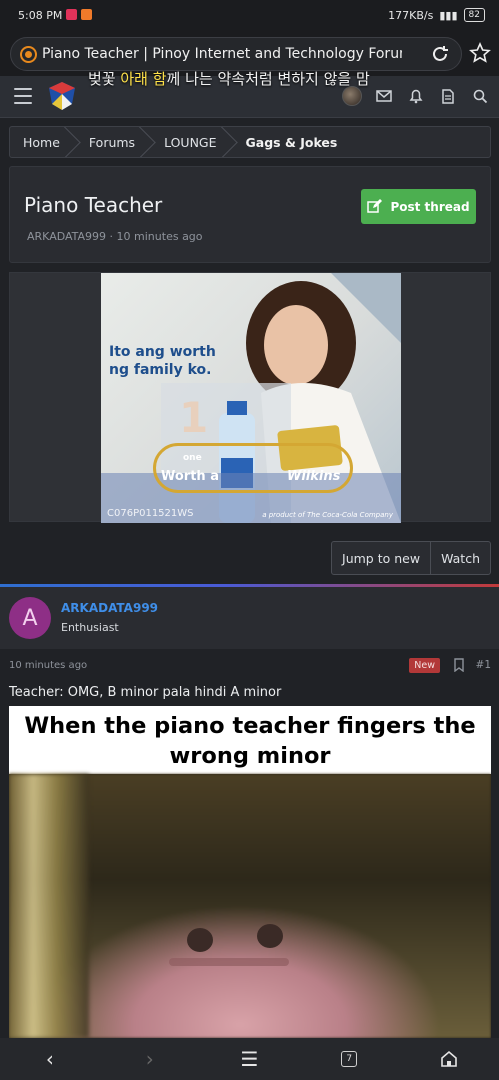 The height and width of the screenshot is (1080, 499). Describe the element at coordinates (23, 96) in the screenshot. I see `menu-icon` at that location.